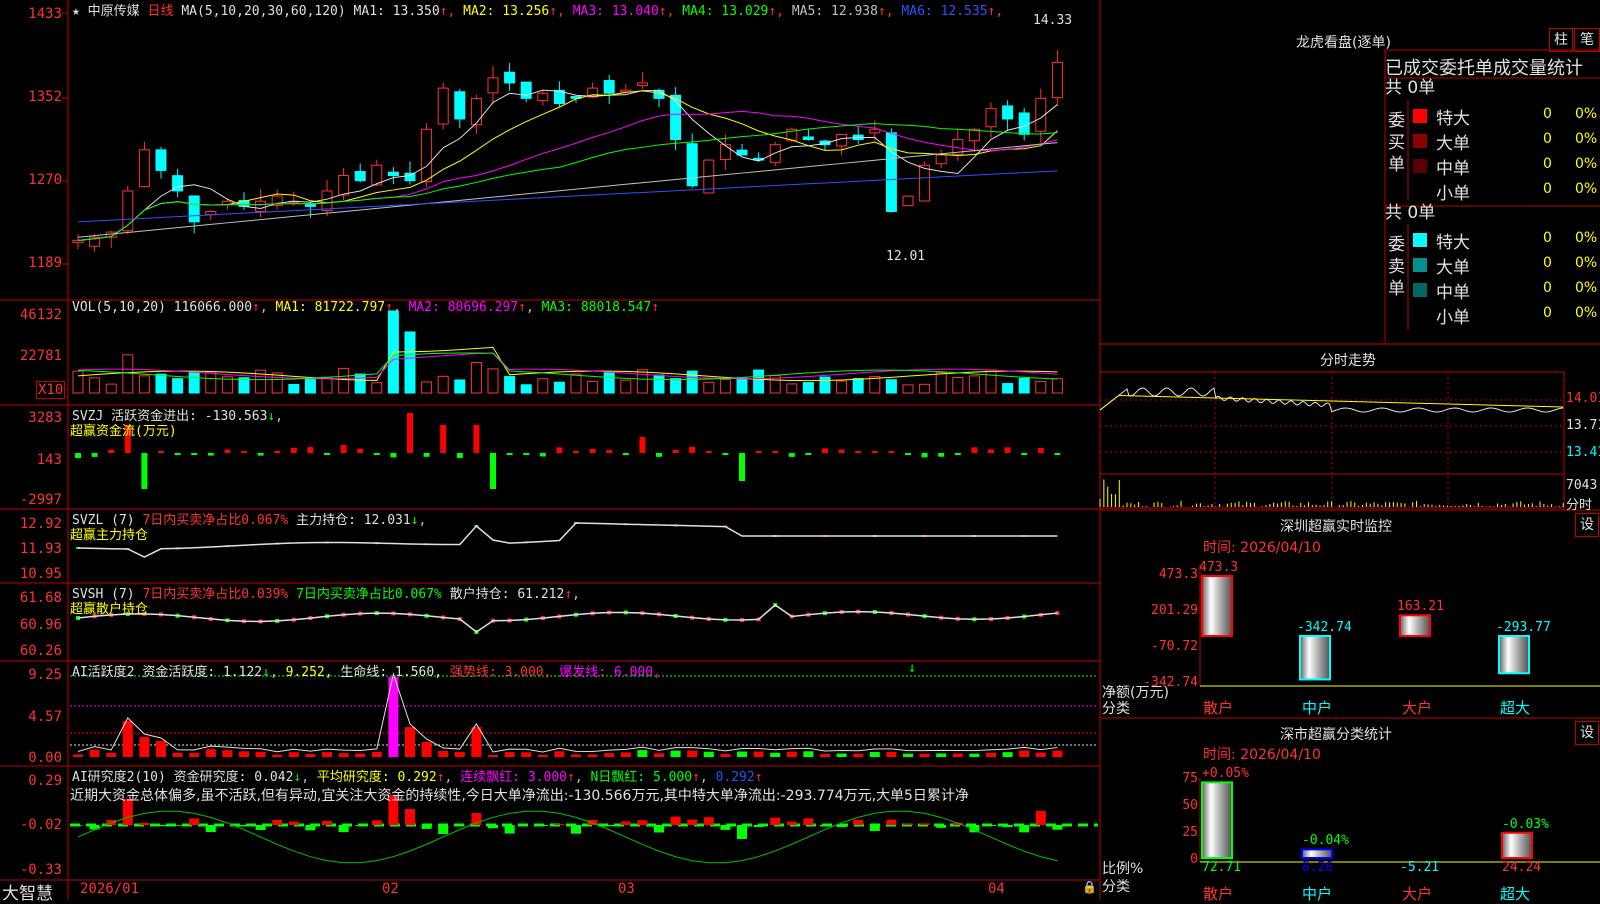  I want to click on sz-monitor-cat-3: 超大, so click(1515, 707).